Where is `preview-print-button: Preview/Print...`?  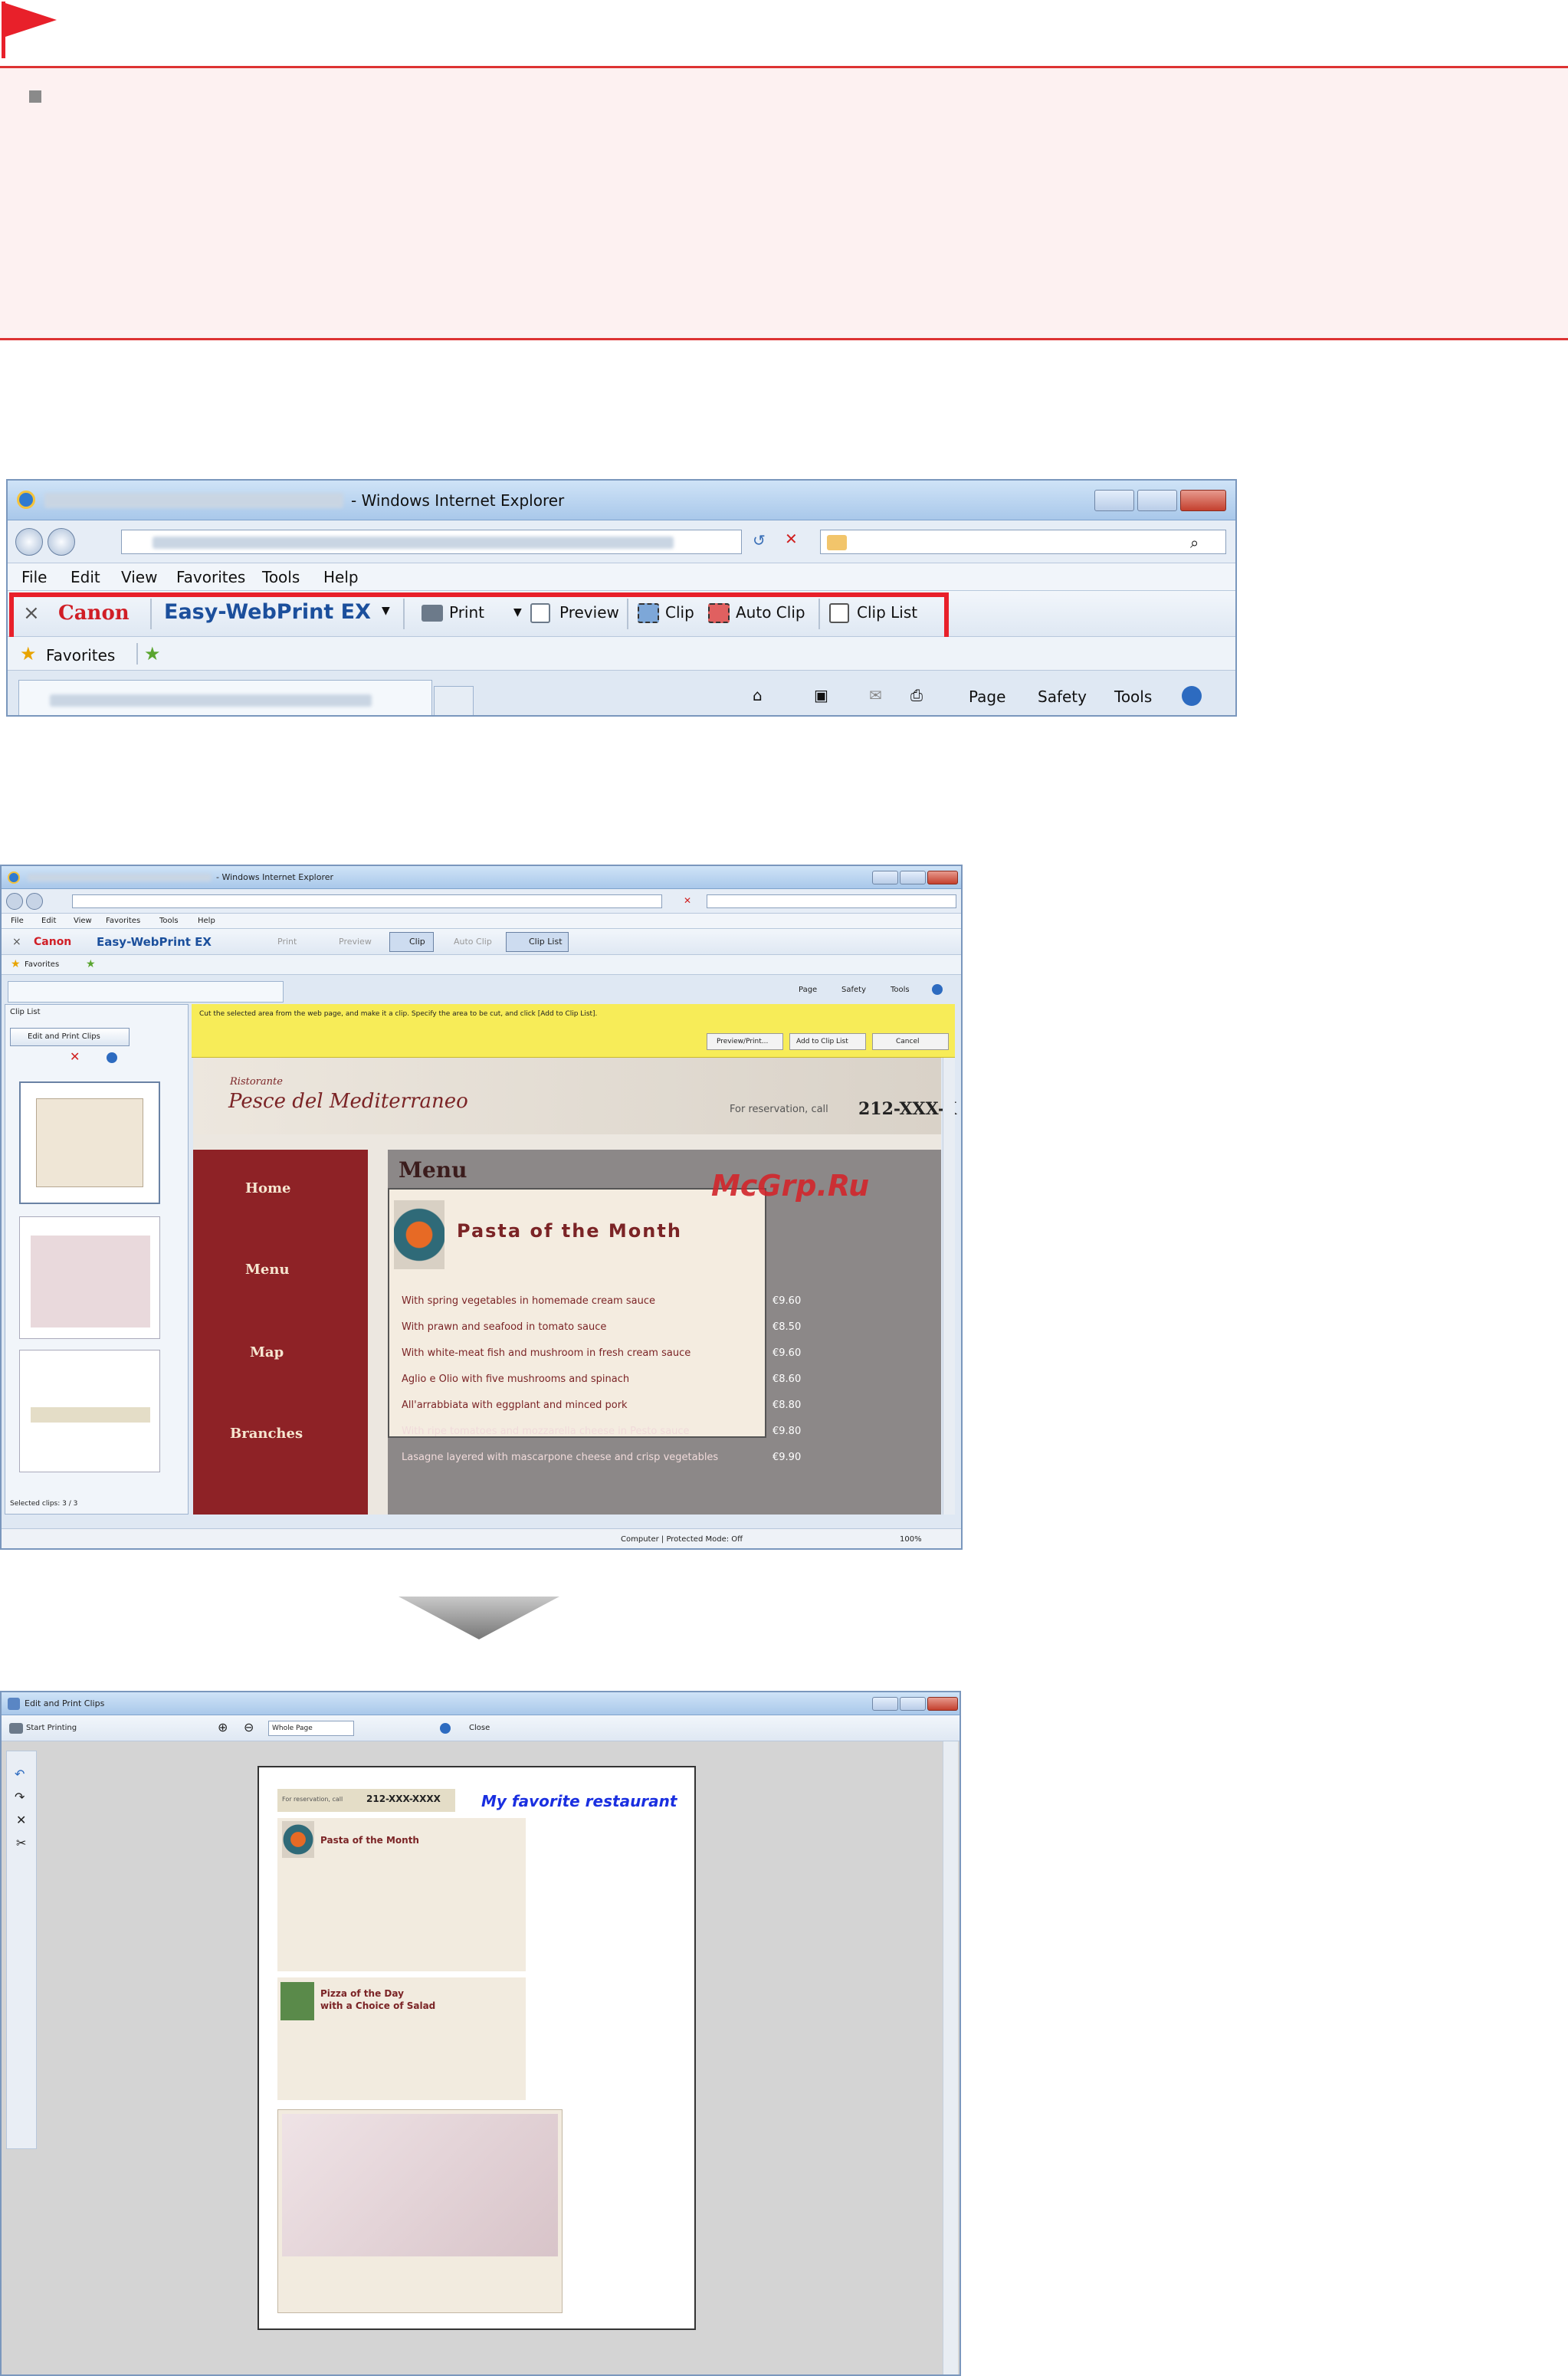 preview-print-button: Preview/Print... is located at coordinates (745, 1041).